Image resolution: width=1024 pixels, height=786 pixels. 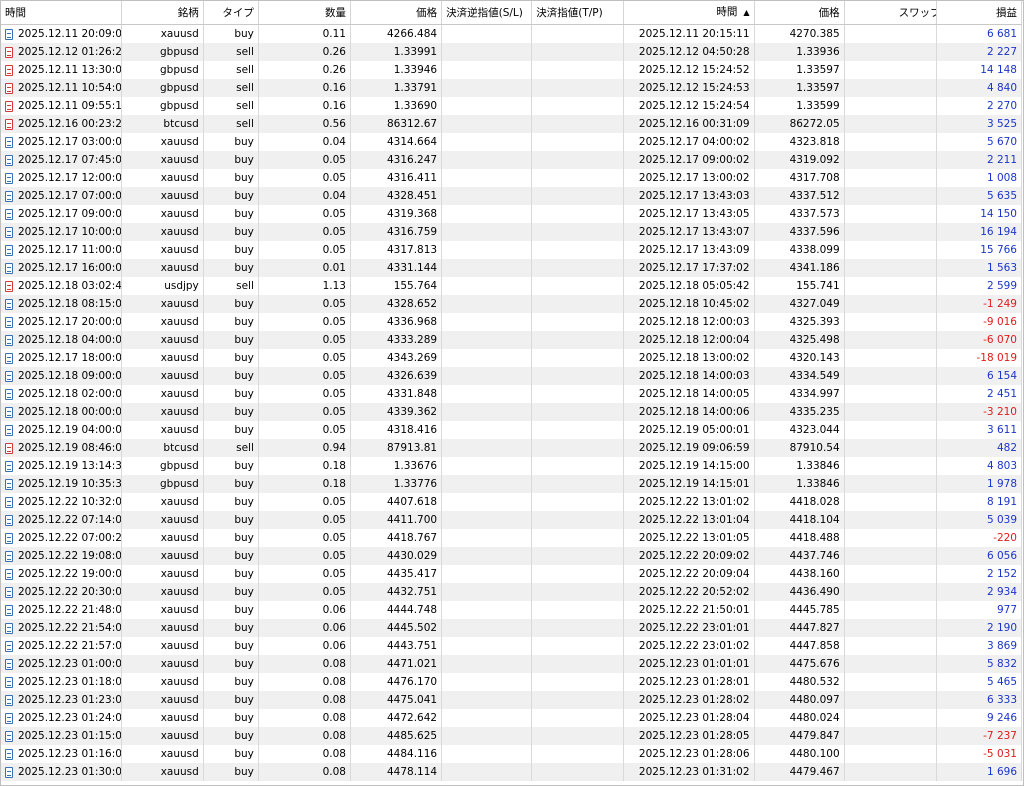 I want to click on cell-open-price: 4316.247, so click(x=396, y=160).